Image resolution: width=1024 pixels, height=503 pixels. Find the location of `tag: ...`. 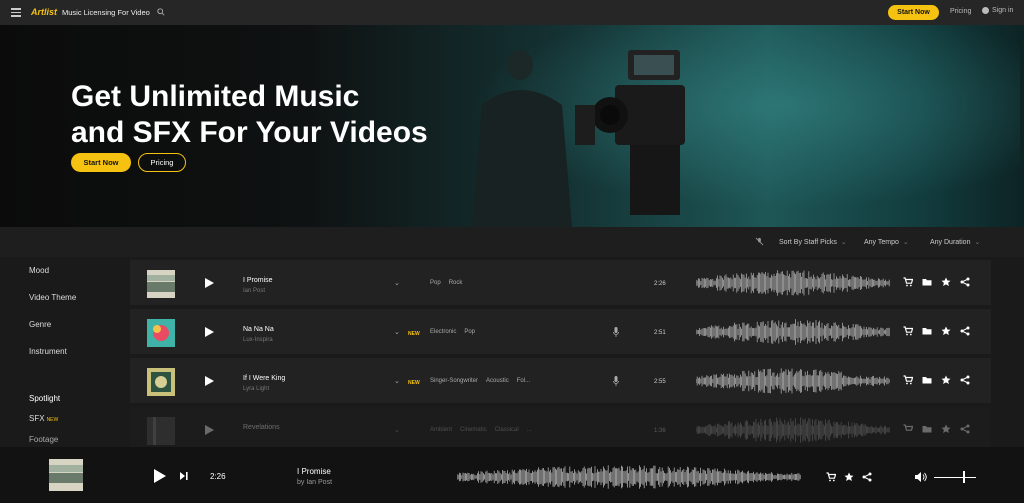

tag: ... is located at coordinates (529, 430).